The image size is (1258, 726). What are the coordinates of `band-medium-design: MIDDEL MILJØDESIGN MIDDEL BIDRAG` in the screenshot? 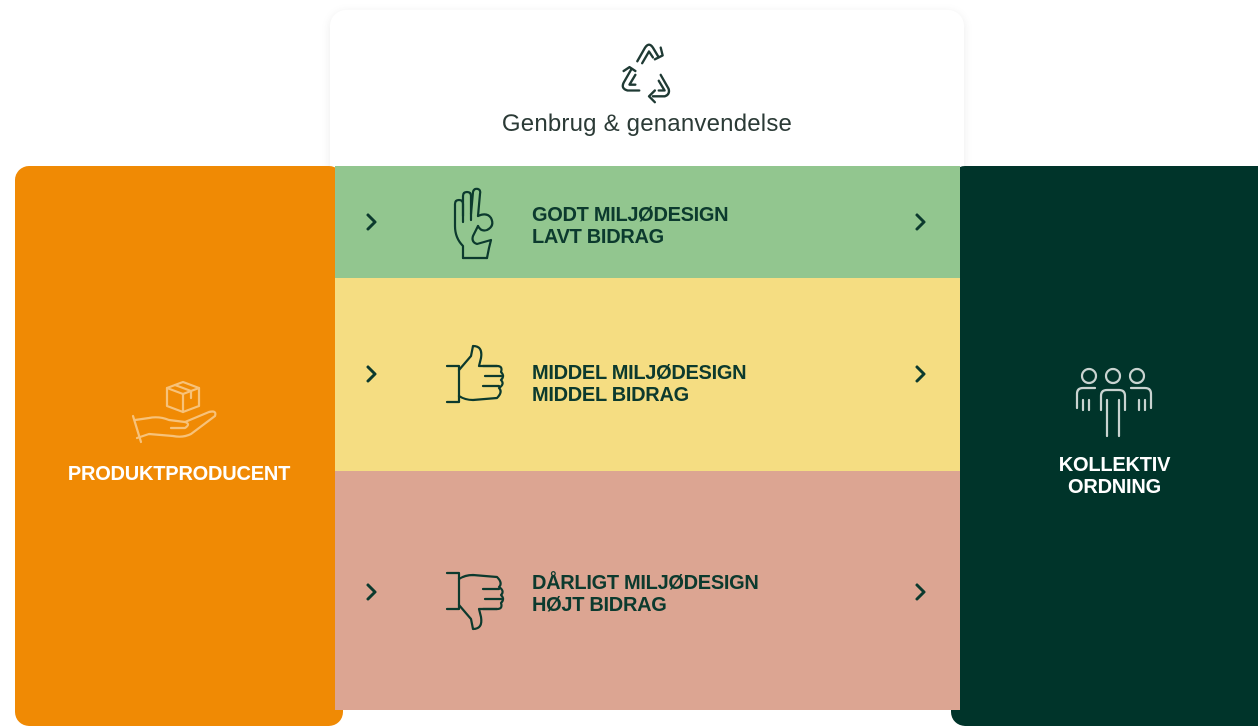 It's located at (647, 374).